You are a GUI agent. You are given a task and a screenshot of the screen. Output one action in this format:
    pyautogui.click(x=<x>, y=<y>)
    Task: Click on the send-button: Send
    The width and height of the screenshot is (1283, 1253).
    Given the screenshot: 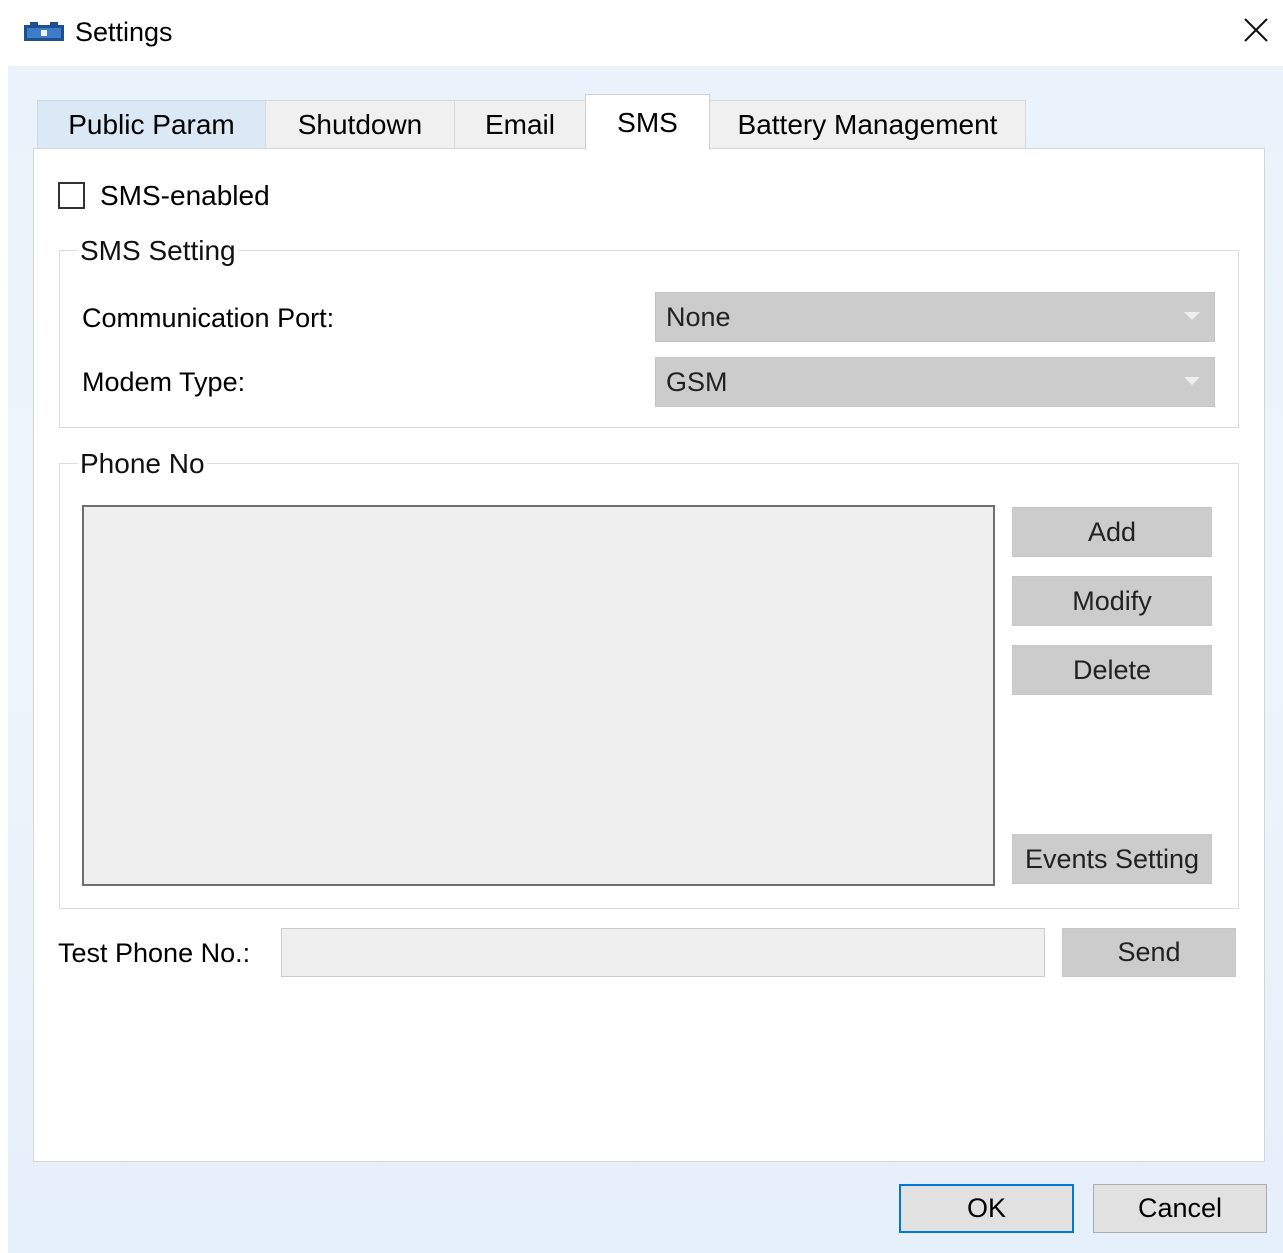 What is the action you would take?
    pyautogui.click(x=1149, y=952)
    